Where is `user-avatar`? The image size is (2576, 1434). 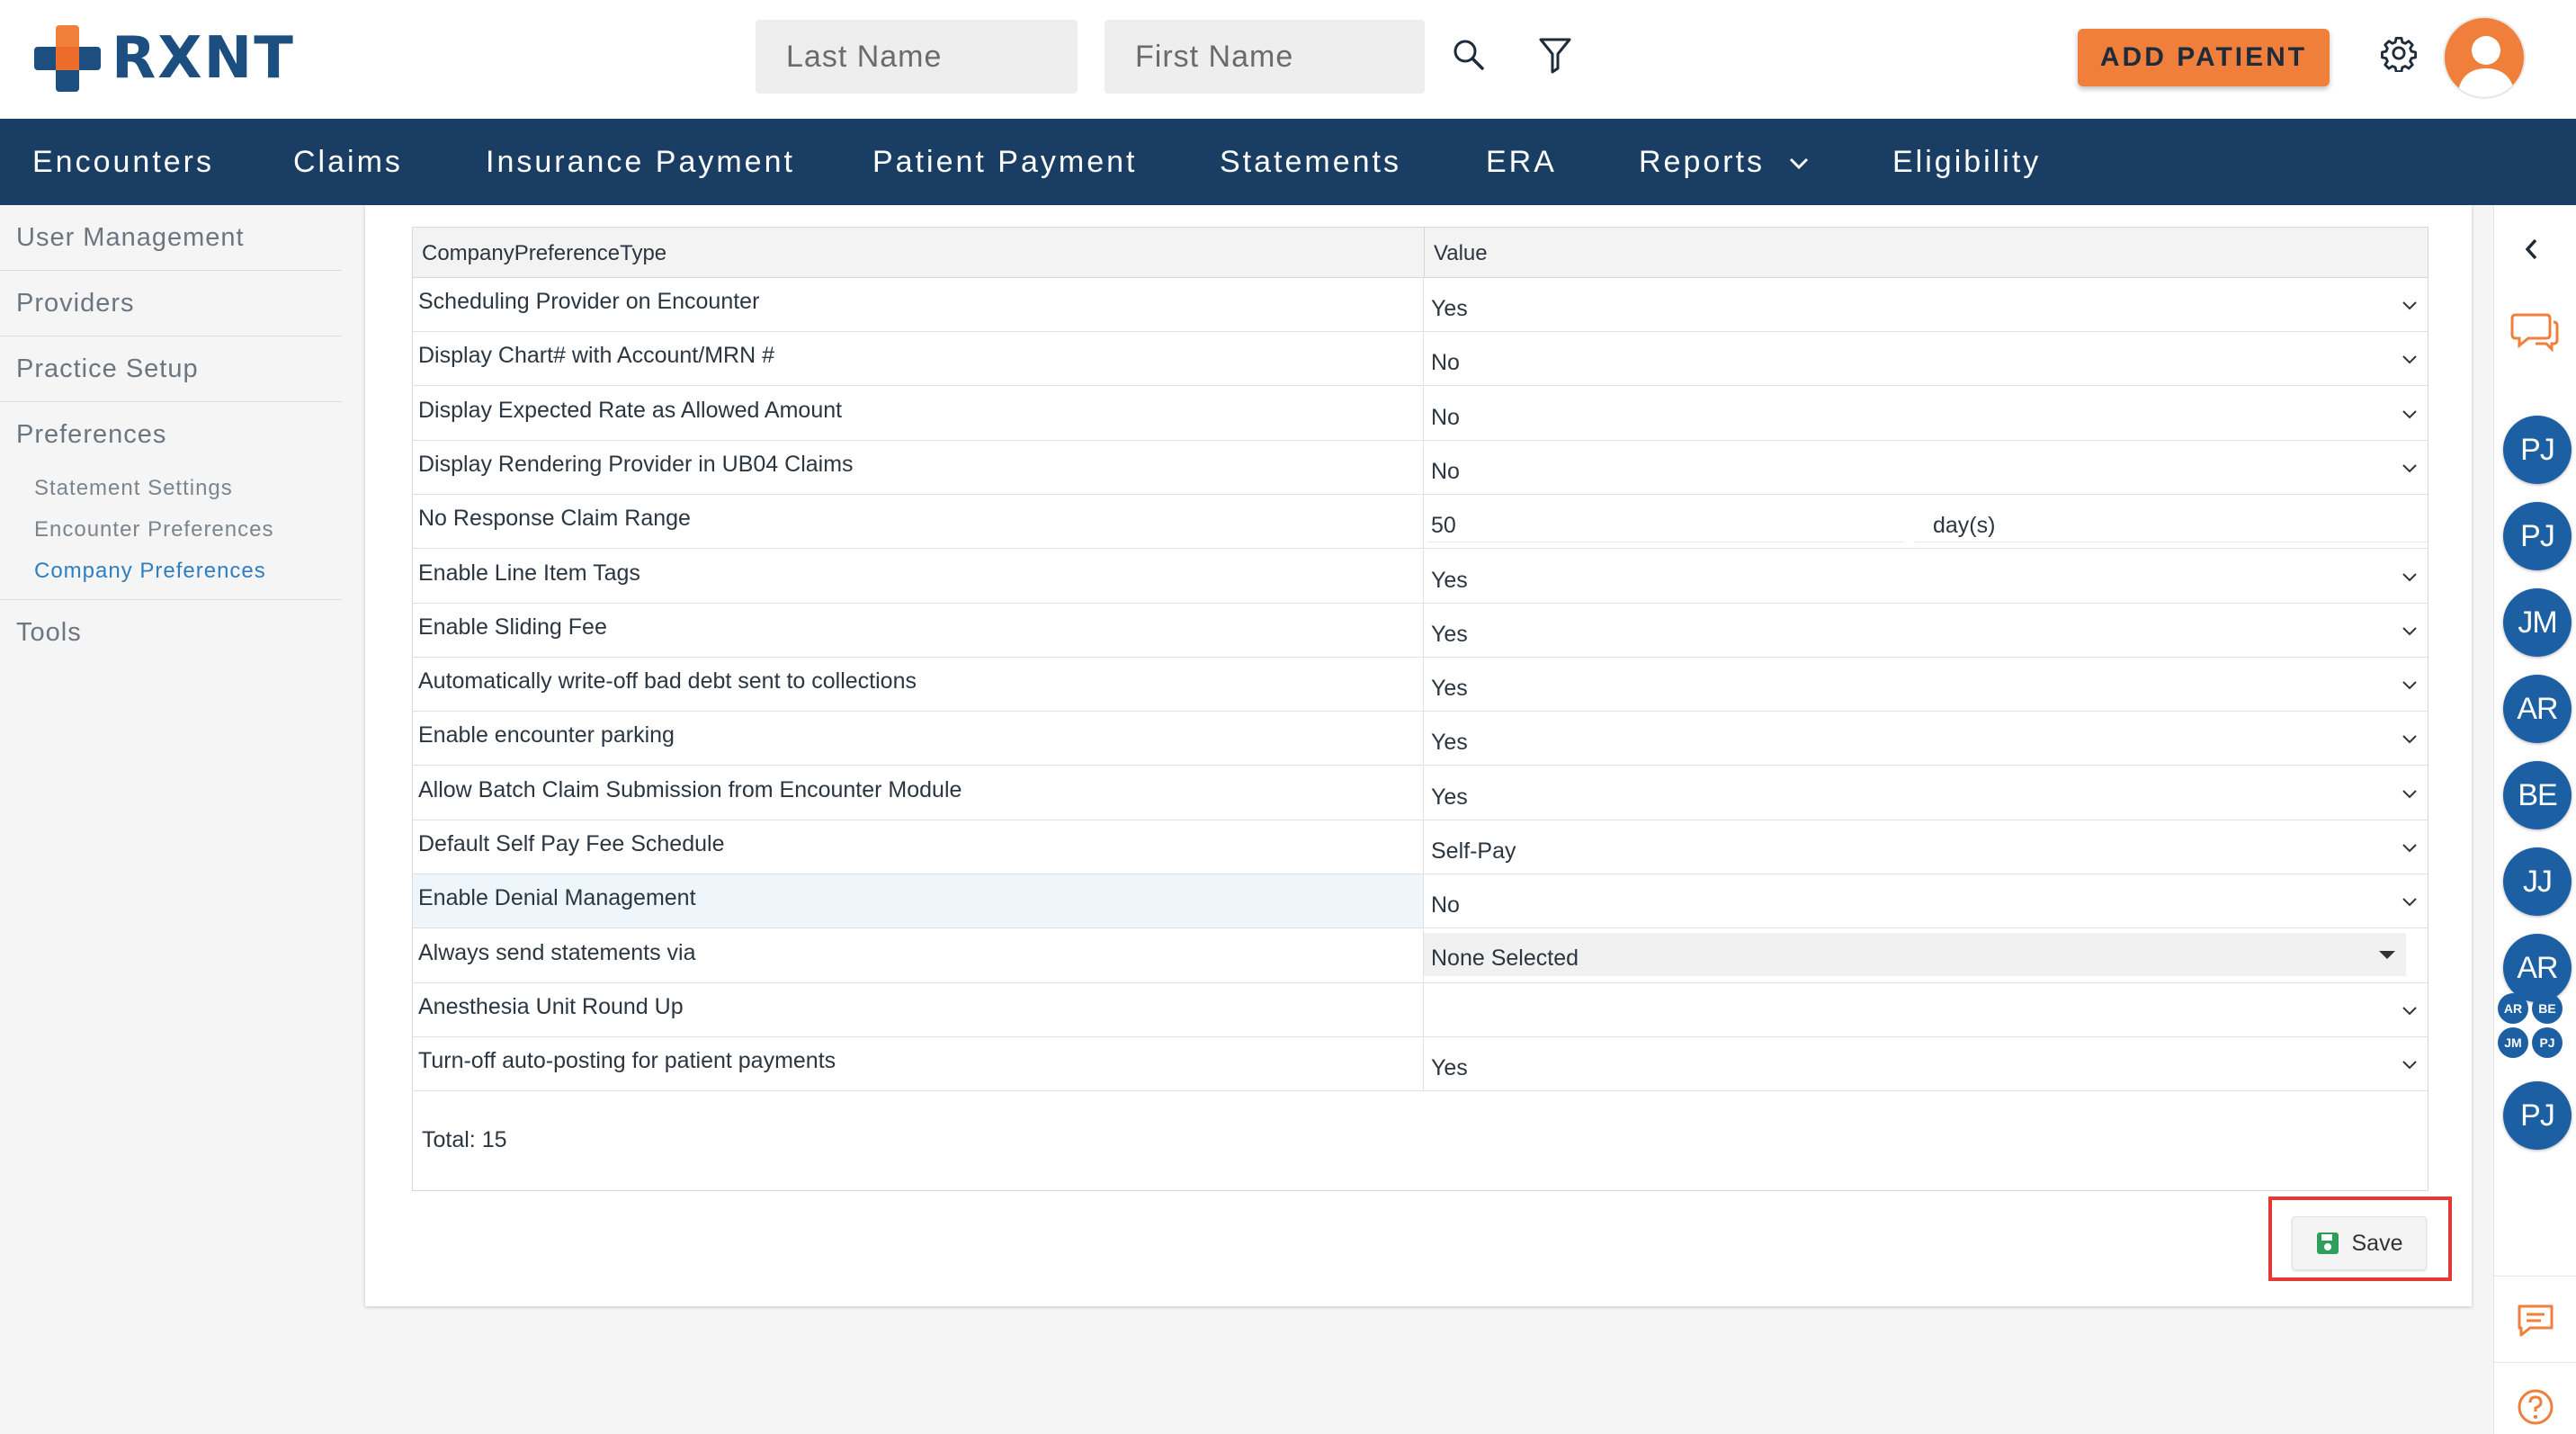 user-avatar is located at coordinates (2484, 58).